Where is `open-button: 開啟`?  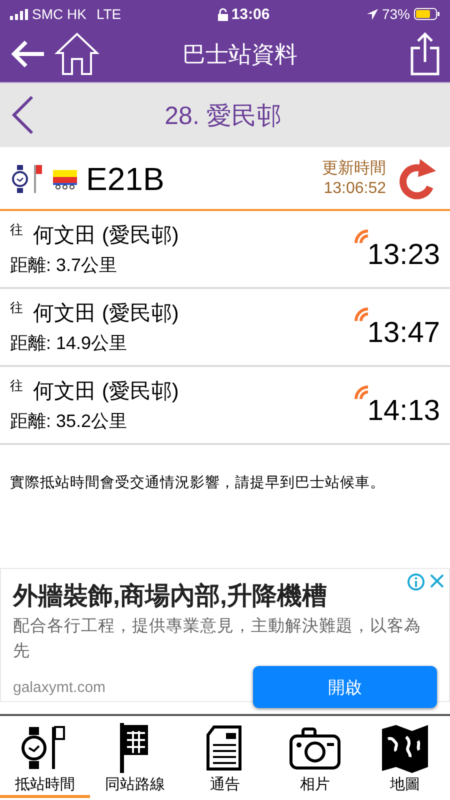 open-button: 開啟 is located at coordinates (345, 687).